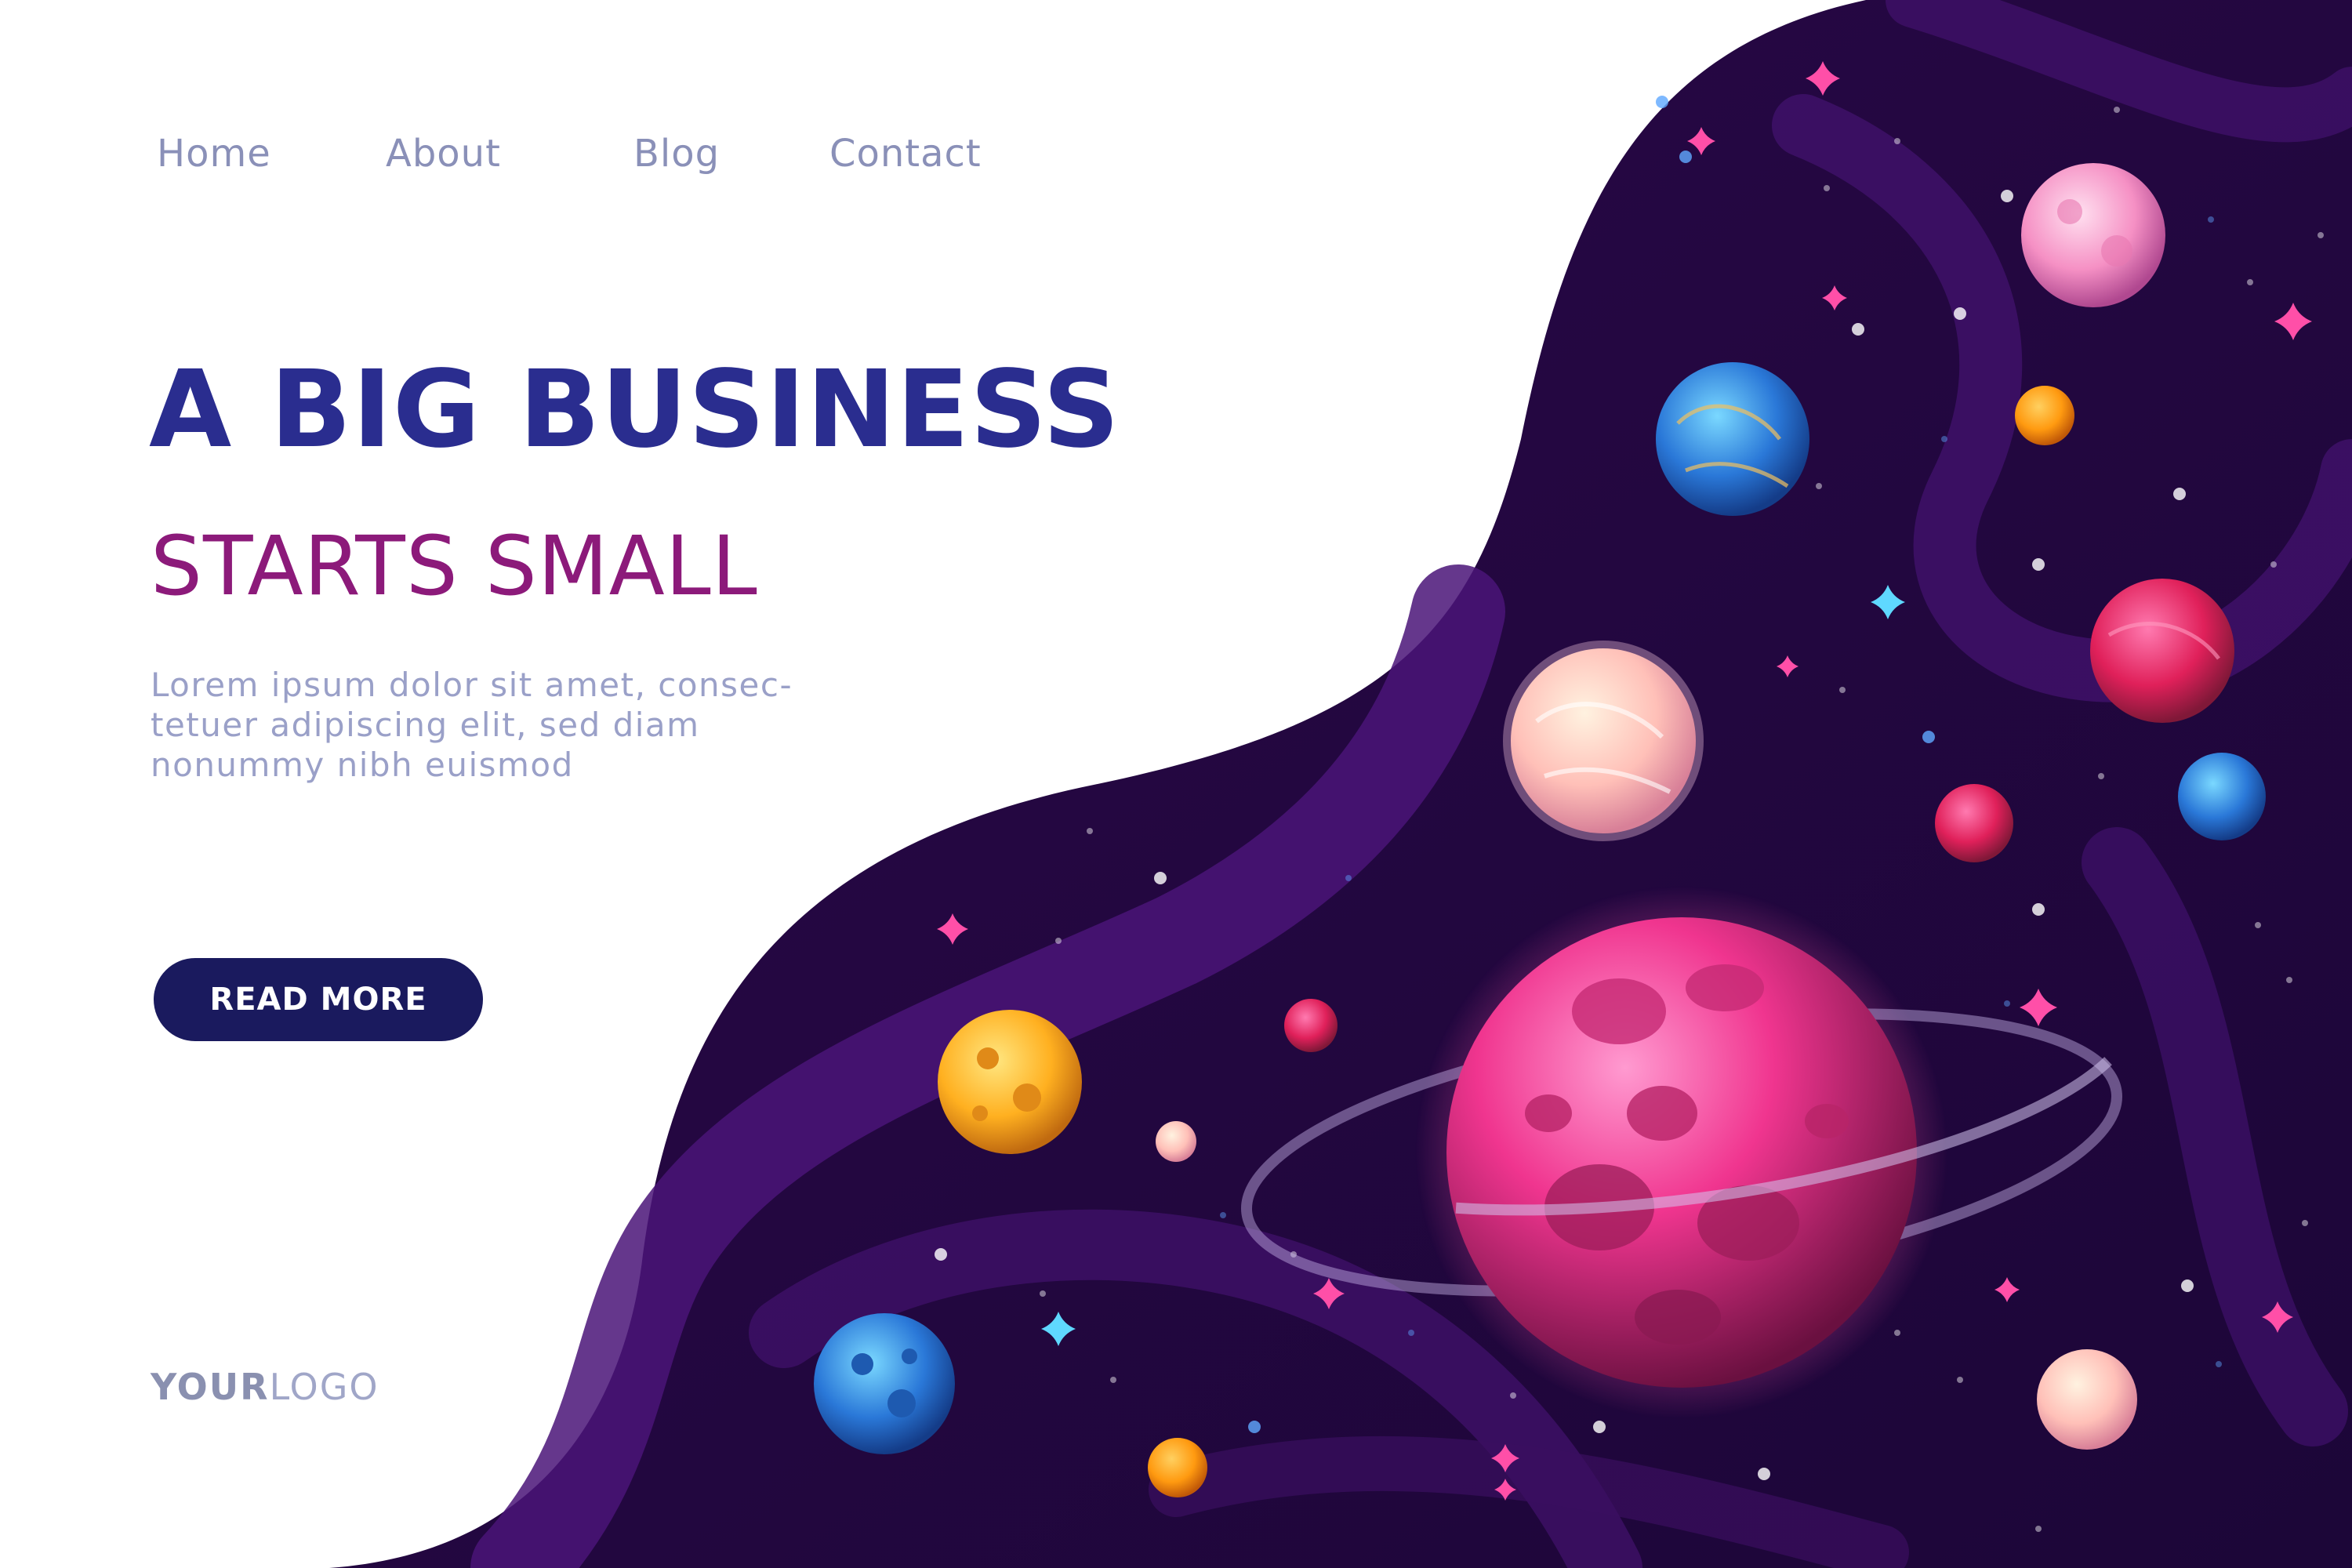 The width and height of the screenshot is (2352, 1568). Describe the element at coordinates (1974, 823) in the screenshot. I see `magenta-small-planet` at that location.